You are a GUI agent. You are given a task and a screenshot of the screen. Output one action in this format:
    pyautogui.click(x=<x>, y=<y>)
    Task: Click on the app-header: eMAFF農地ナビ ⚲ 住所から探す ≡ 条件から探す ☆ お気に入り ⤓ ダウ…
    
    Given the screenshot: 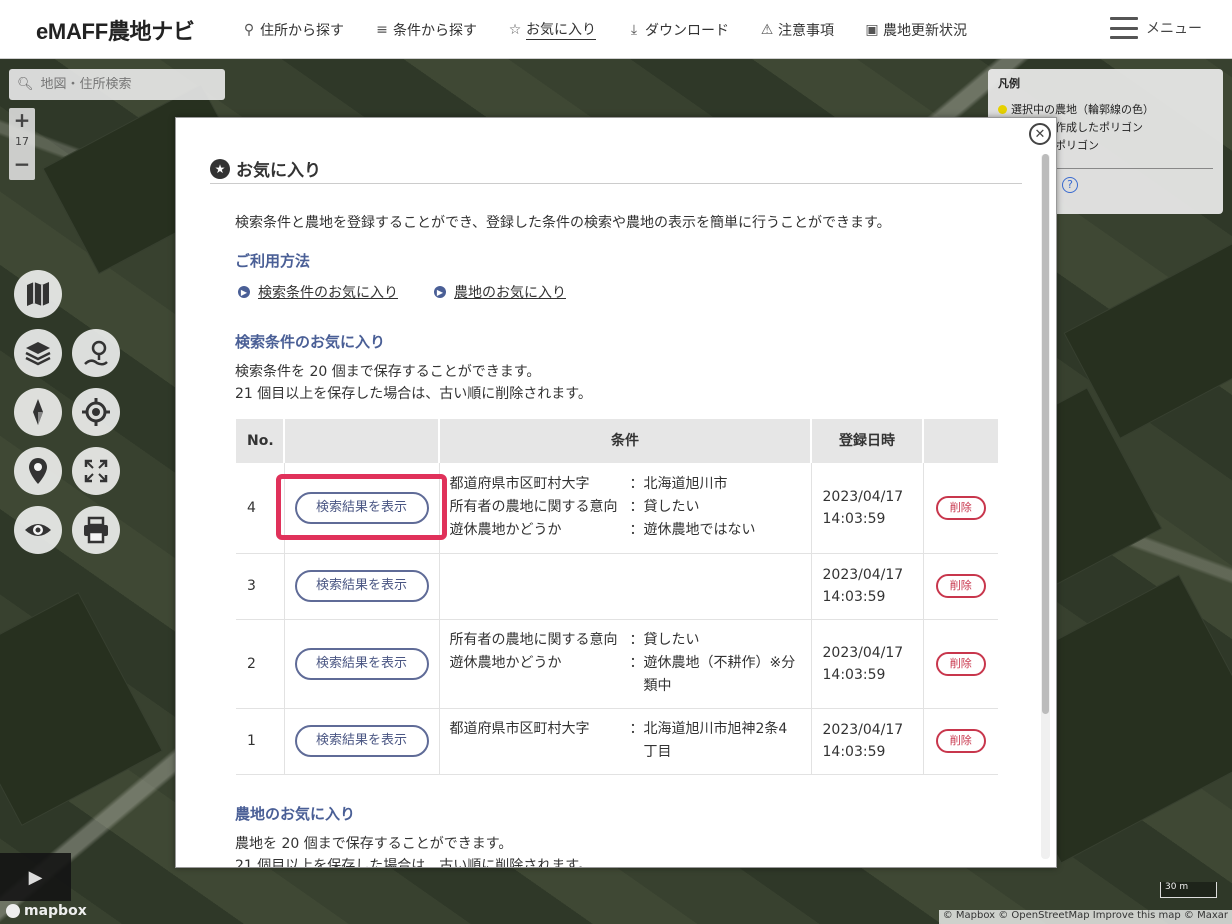 What is the action you would take?
    pyautogui.click(x=616, y=29)
    